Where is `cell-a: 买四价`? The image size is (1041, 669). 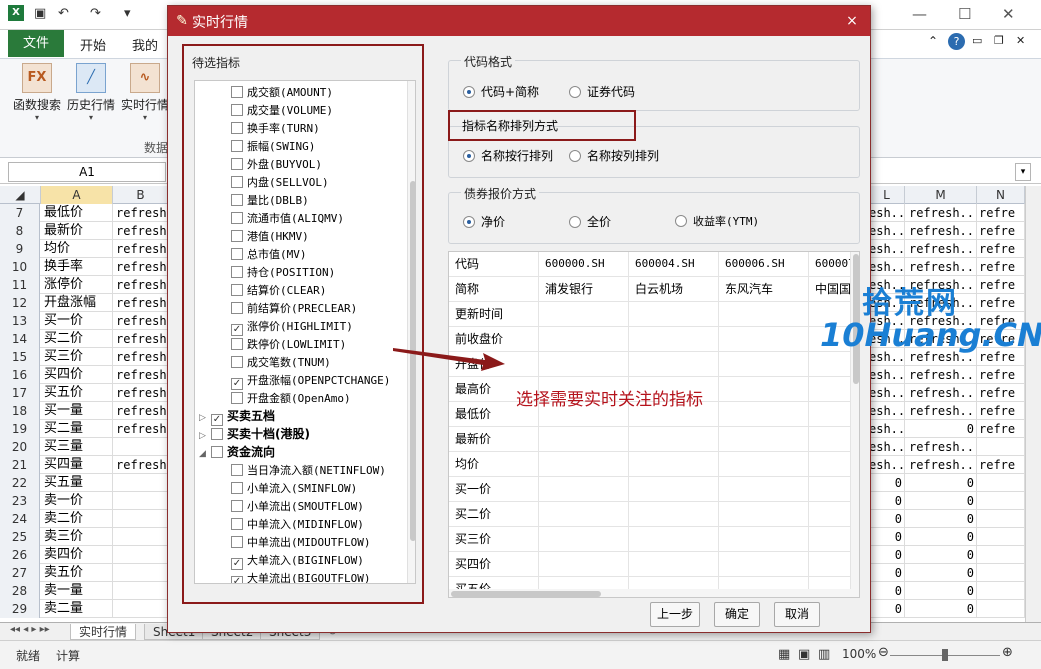
cell-a: 买四价 is located at coordinates (77, 375).